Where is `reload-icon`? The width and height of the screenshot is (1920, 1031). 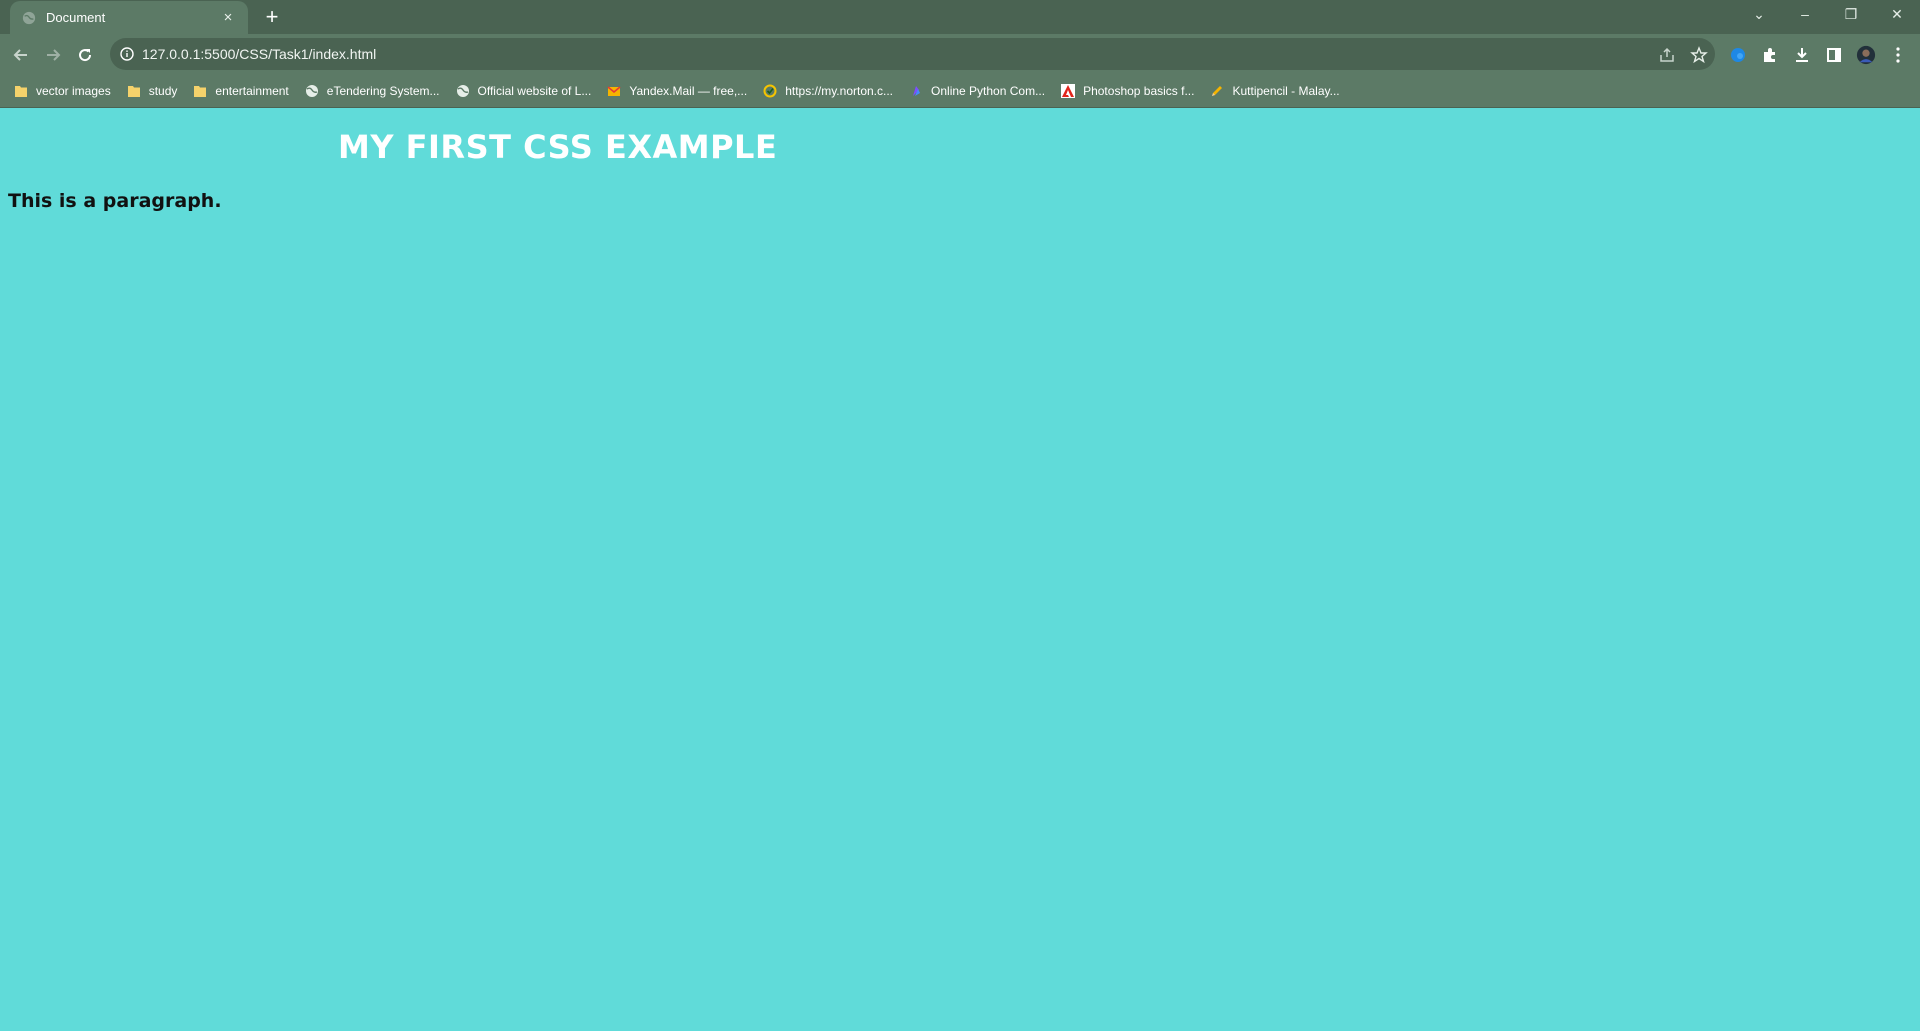
reload-icon is located at coordinates (85, 55).